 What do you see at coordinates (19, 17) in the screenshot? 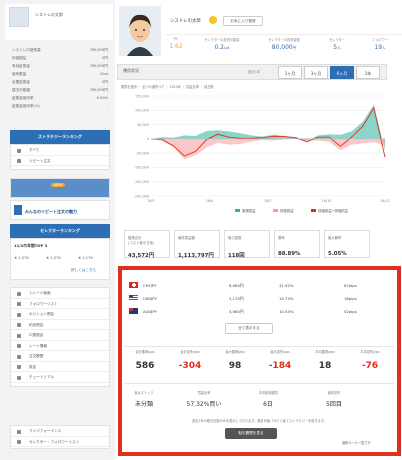
I see `avatar` at bounding box center [19, 17].